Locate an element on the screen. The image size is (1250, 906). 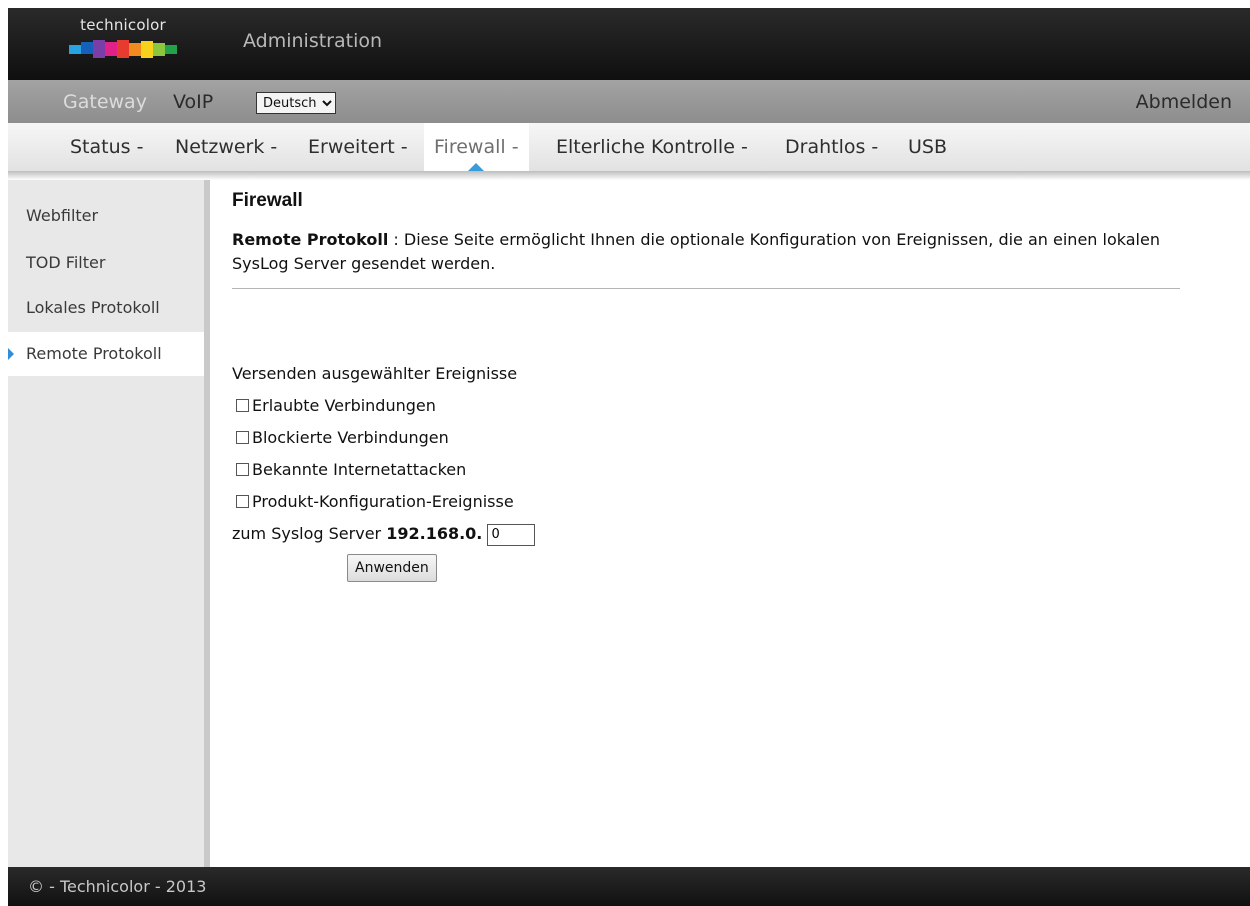
nav-firewall: Firewall - is located at coordinates (476, 147).